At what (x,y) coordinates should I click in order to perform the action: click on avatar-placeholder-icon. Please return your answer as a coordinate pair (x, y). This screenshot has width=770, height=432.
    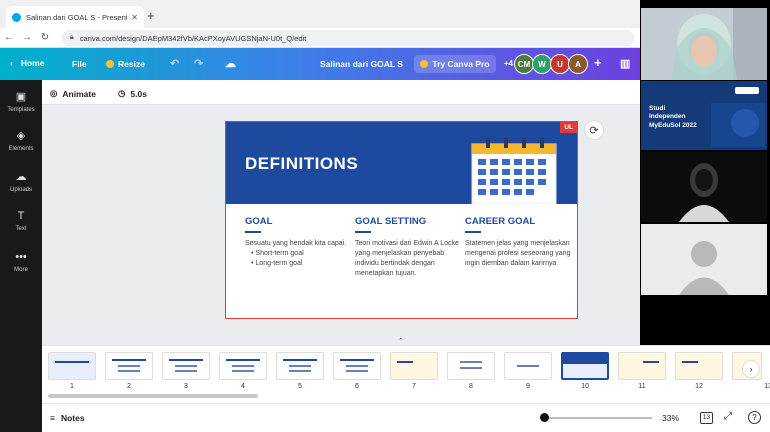
    Looking at the image, I should click on (704, 259).